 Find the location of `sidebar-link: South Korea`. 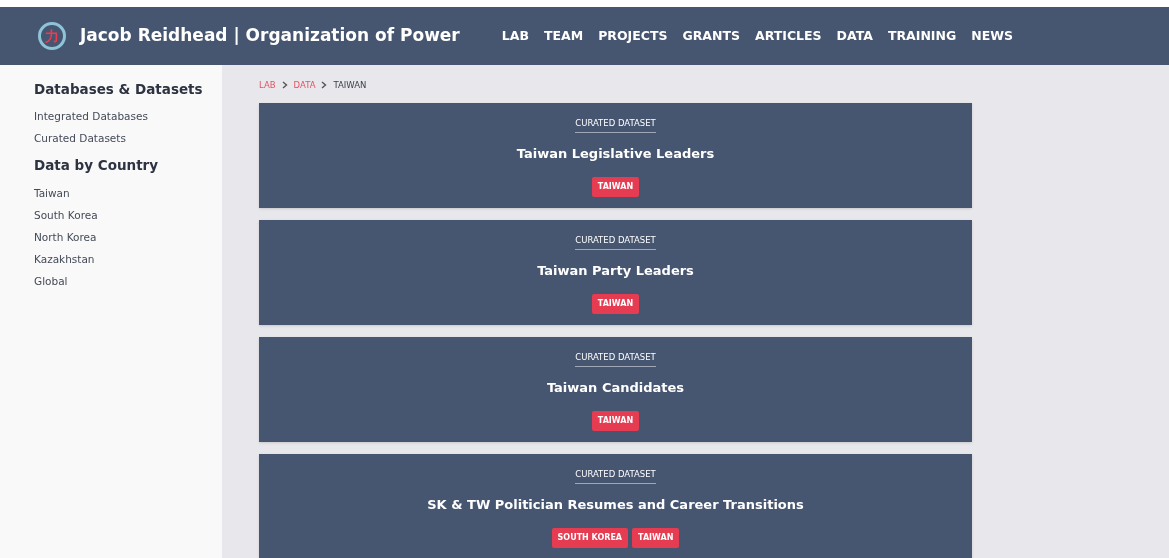

sidebar-link: South Korea is located at coordinates (128, 214).